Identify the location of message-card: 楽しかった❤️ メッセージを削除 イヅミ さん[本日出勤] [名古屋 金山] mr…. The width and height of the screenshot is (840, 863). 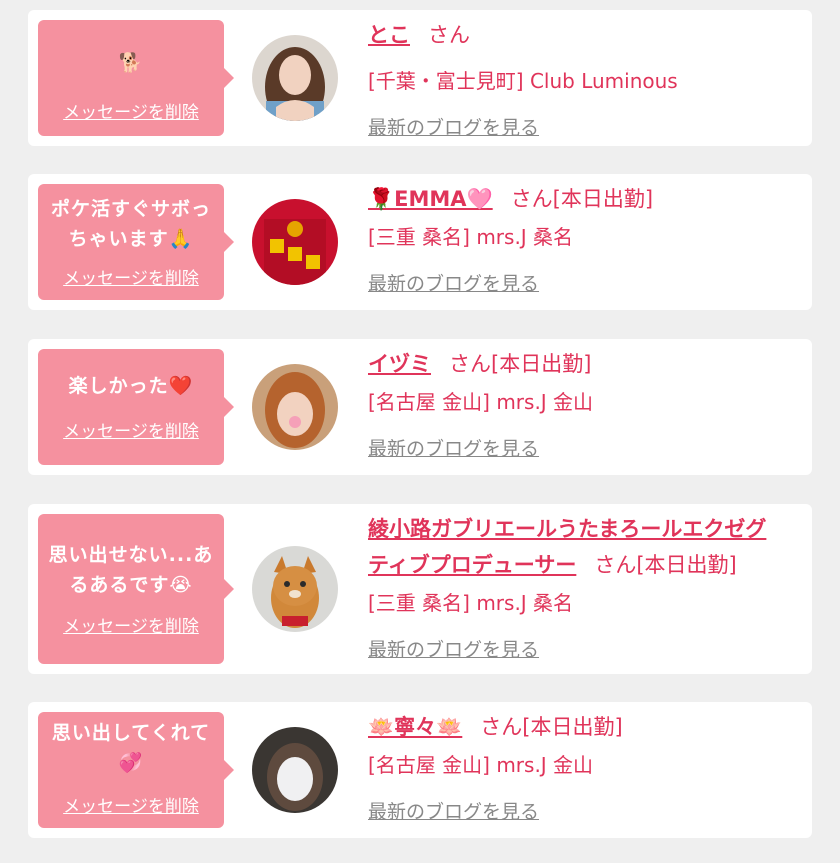
(420, 407).